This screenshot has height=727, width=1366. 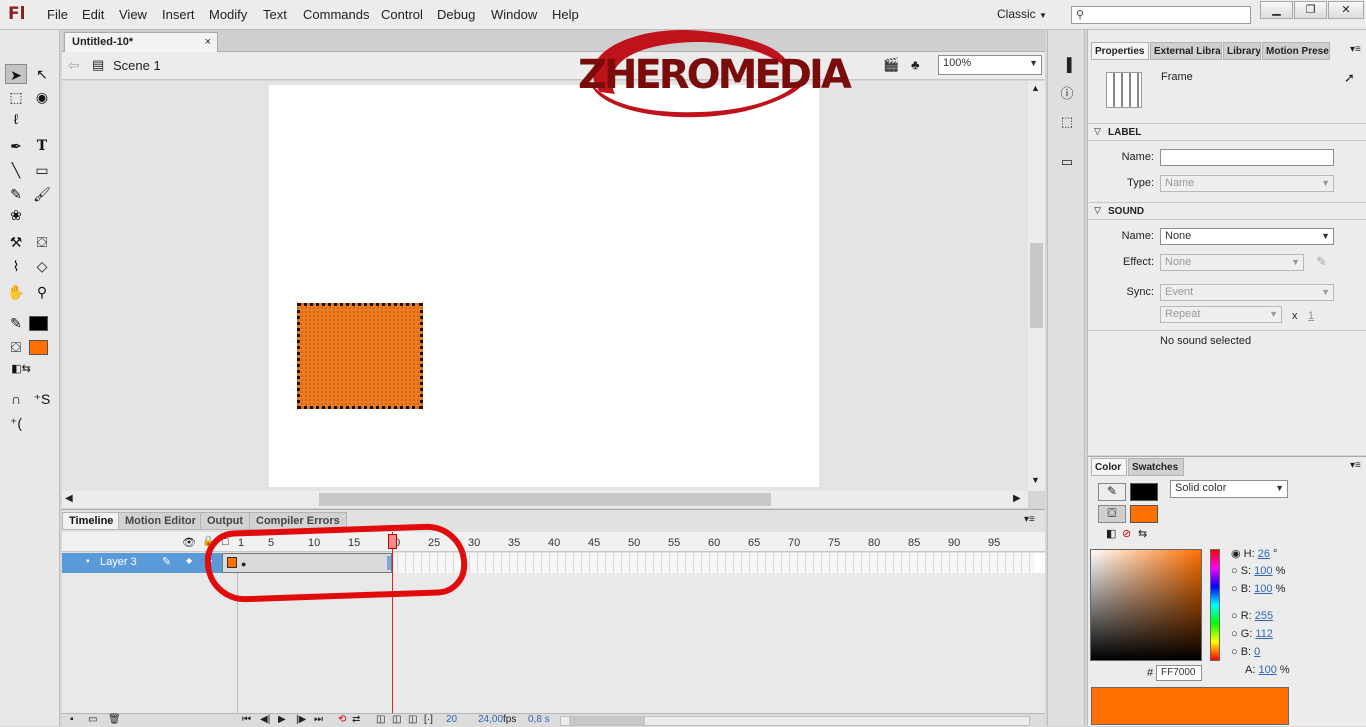 I want to click on tab-motion-editor: Motion Editor, so click(x=160, y=521).